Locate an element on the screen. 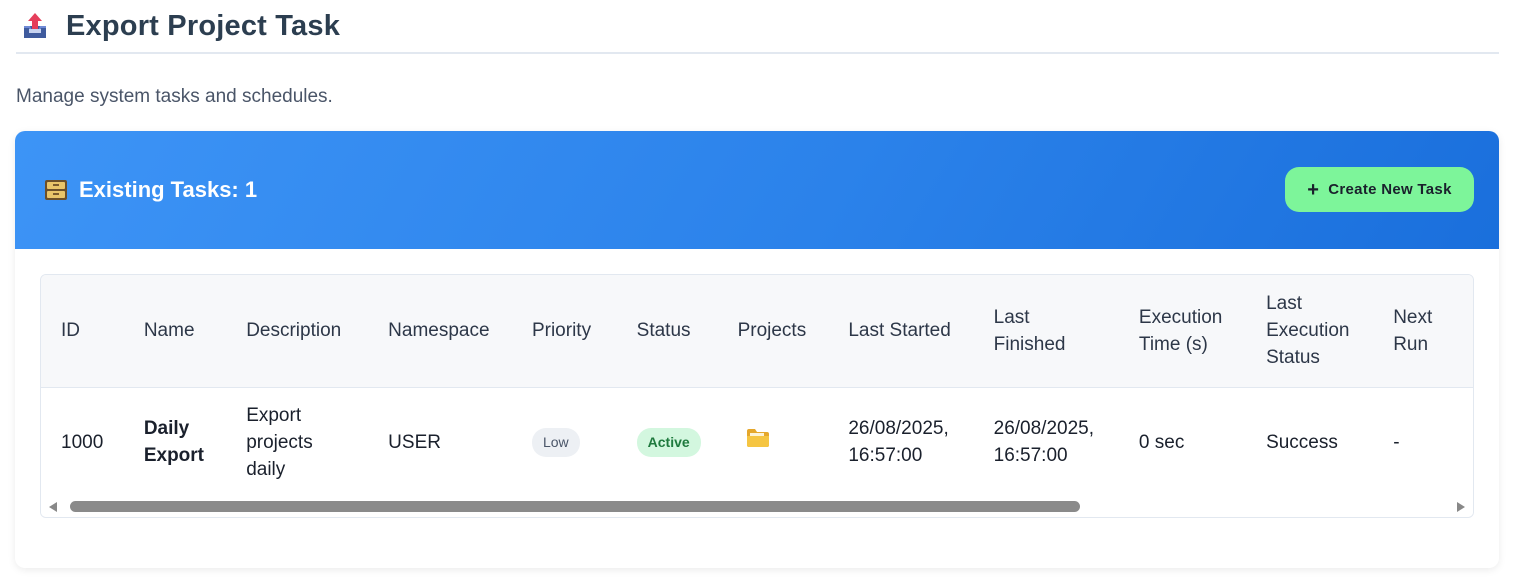  column-header-namespace: Namespace is located at coordinates (460, 331).